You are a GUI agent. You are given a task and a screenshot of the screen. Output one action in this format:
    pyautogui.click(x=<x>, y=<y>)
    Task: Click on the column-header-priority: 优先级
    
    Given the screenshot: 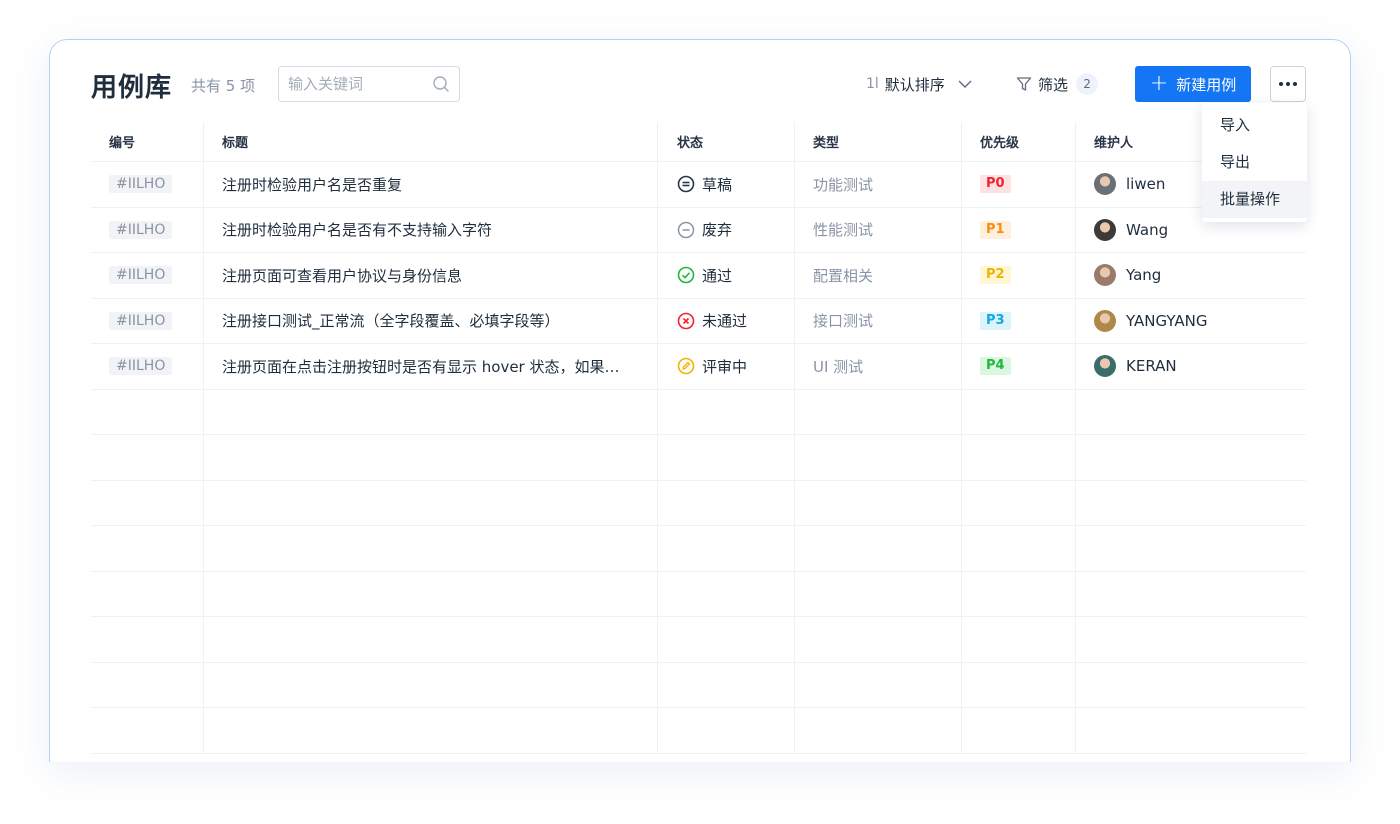 What is the action you would take?
    pyautogui.click(x=1019, y=141)
    